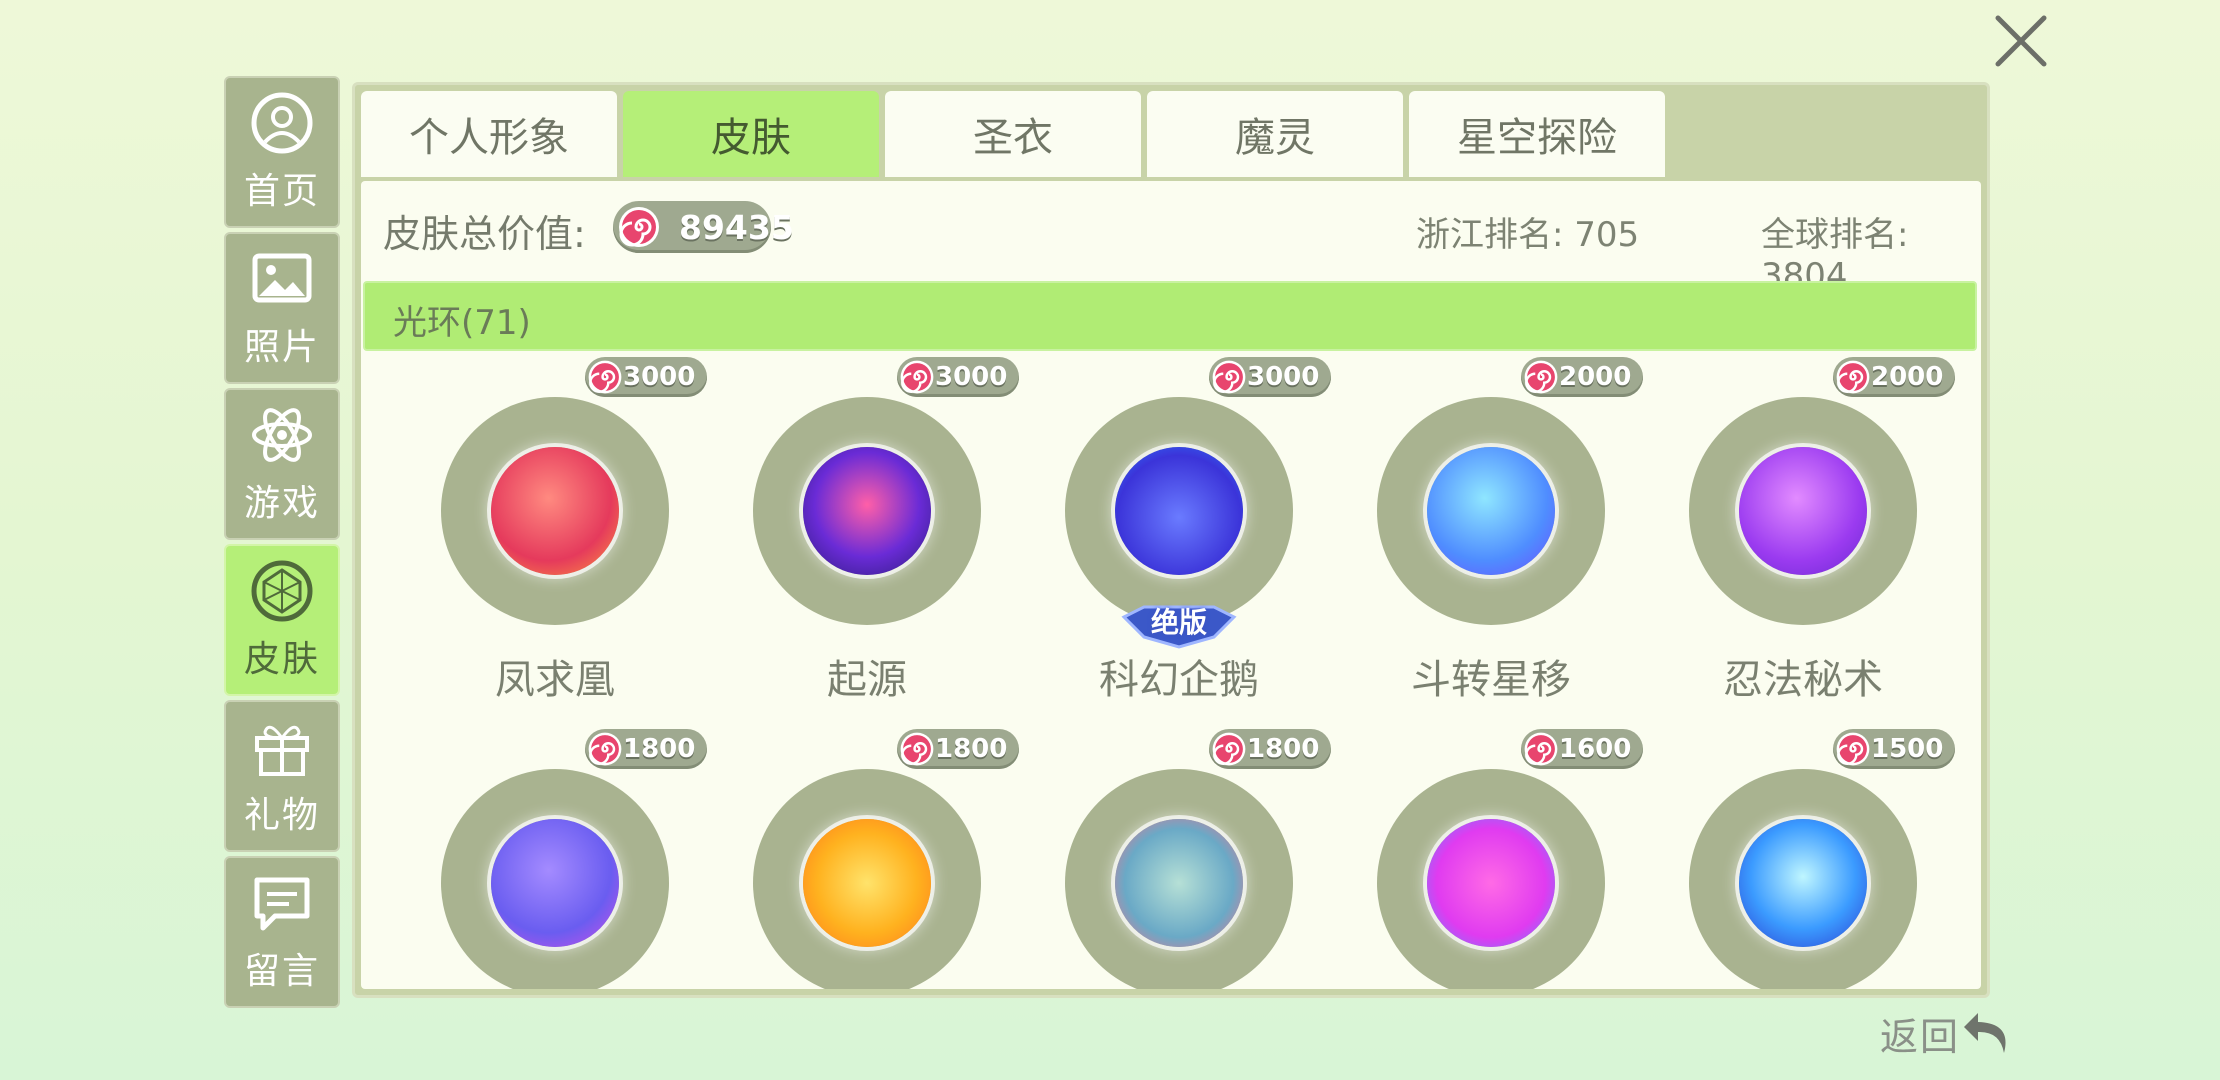  Describe the element at coordinates (489, 134) in the screenshot. I see `tab-avatar: 个人形象` at that location.